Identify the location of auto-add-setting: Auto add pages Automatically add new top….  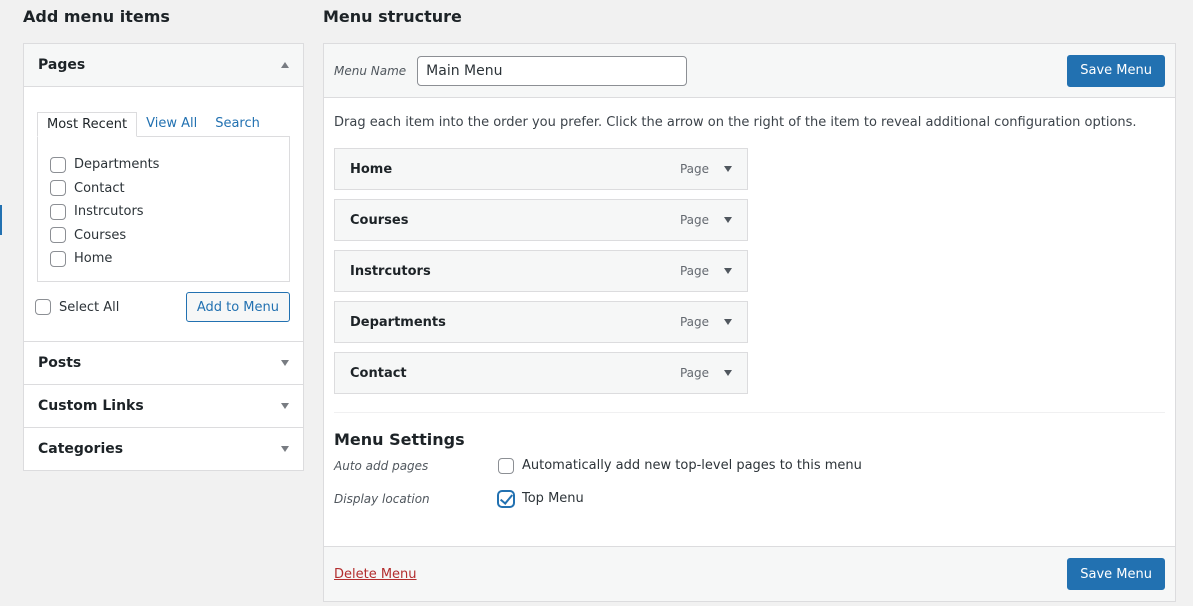
(749, 465).